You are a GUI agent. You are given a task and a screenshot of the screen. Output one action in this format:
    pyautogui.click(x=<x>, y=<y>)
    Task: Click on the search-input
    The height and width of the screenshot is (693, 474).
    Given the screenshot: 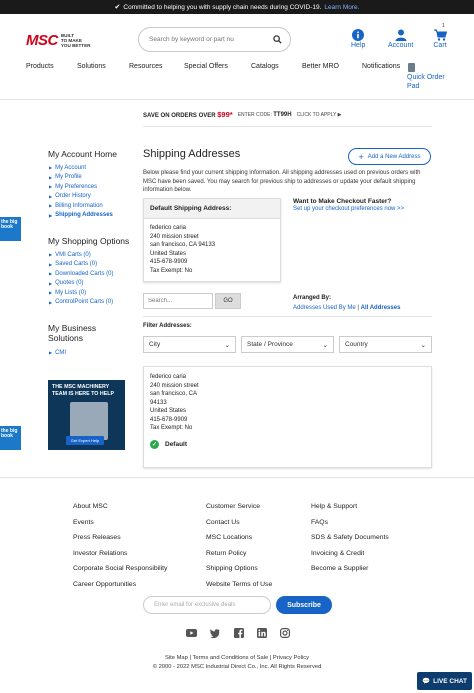 What is the action you would take?
    pyautogui.click(x=204, y=39)
    